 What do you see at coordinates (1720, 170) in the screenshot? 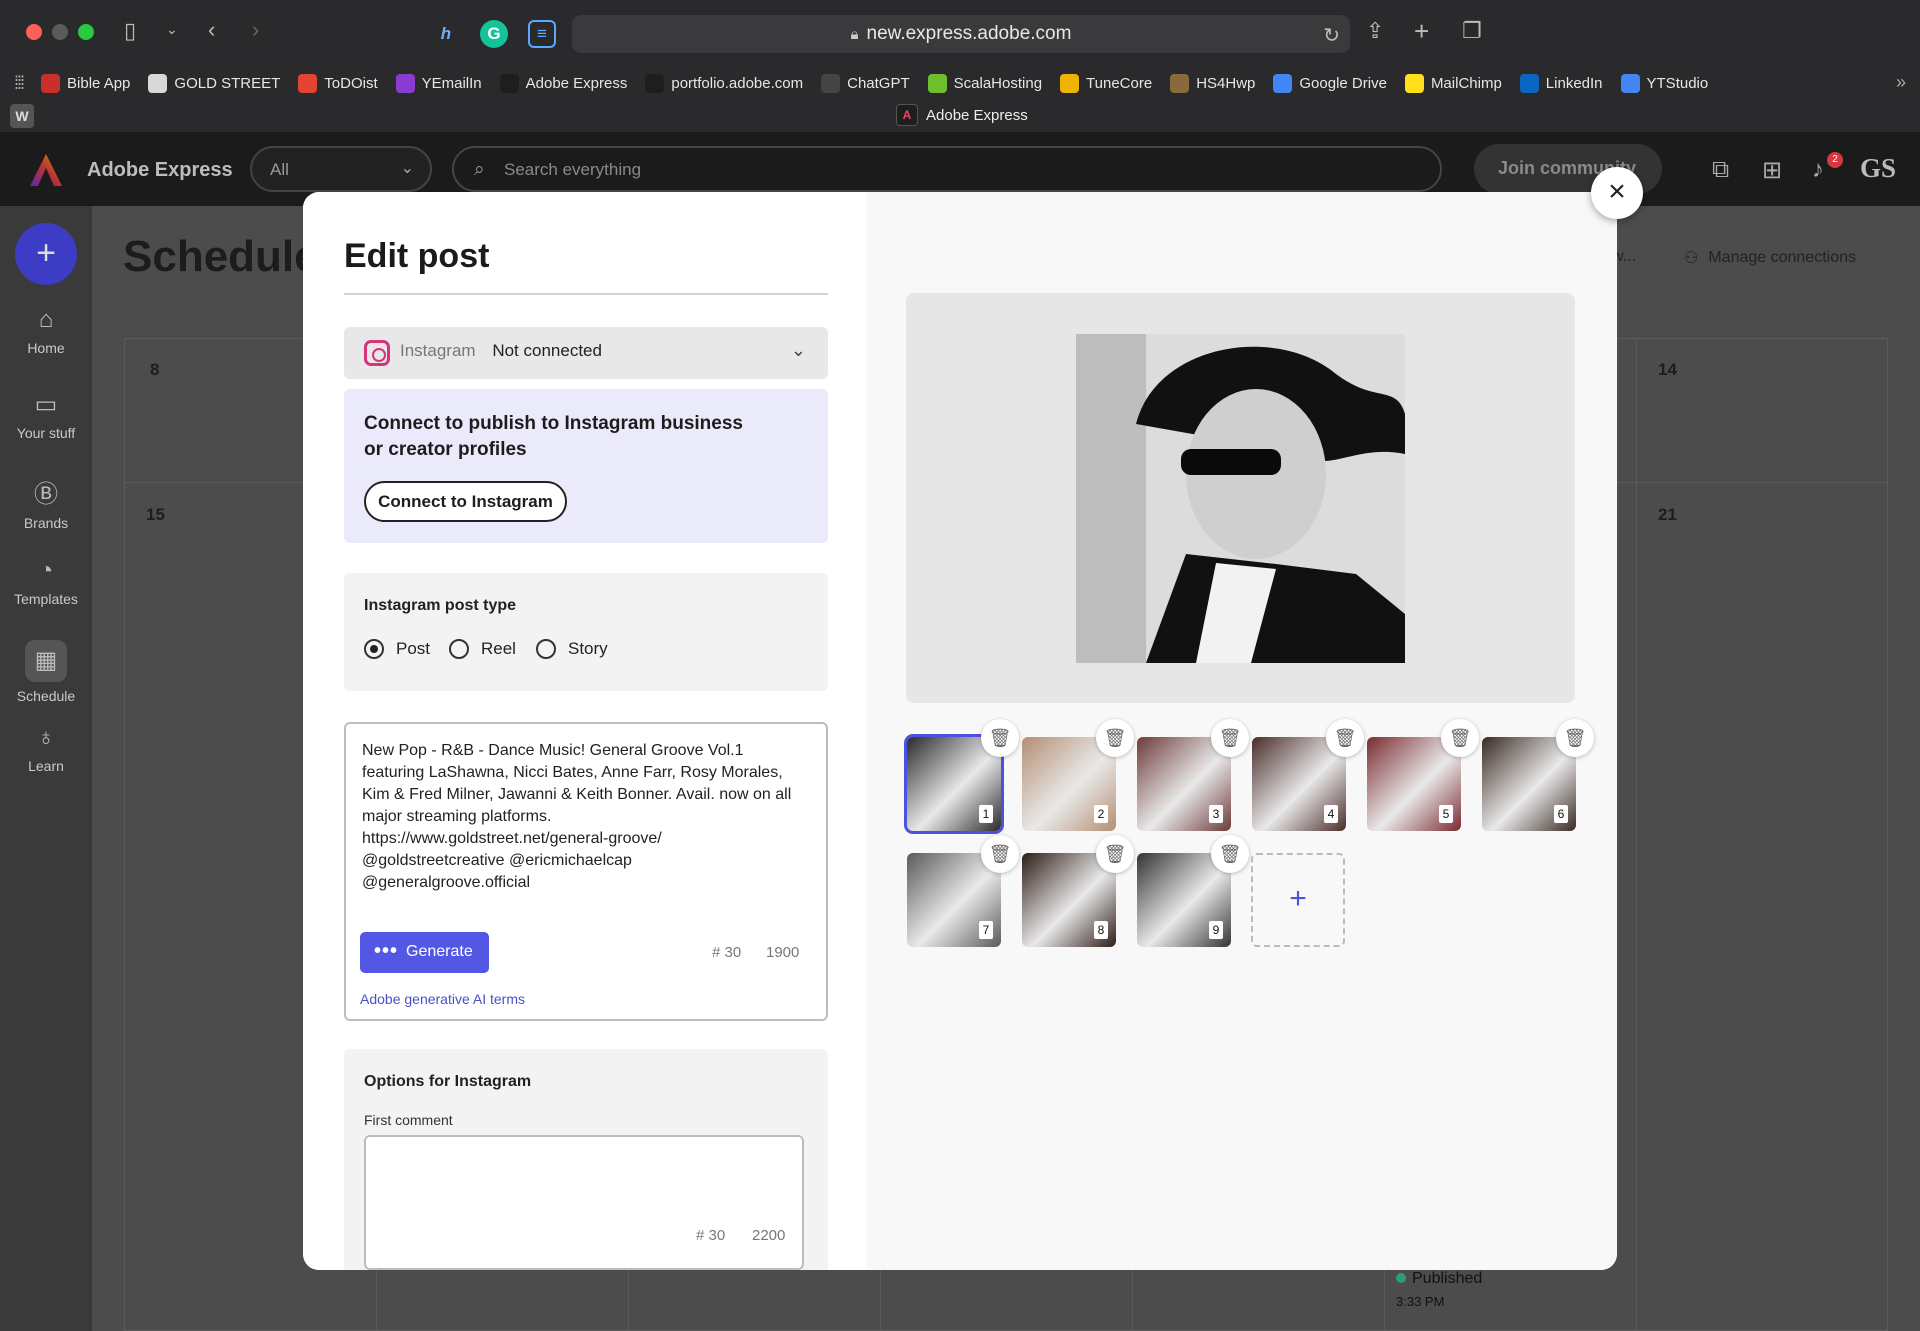
I see `chat-icon: ⧉` at bounding box center [1720, 170].